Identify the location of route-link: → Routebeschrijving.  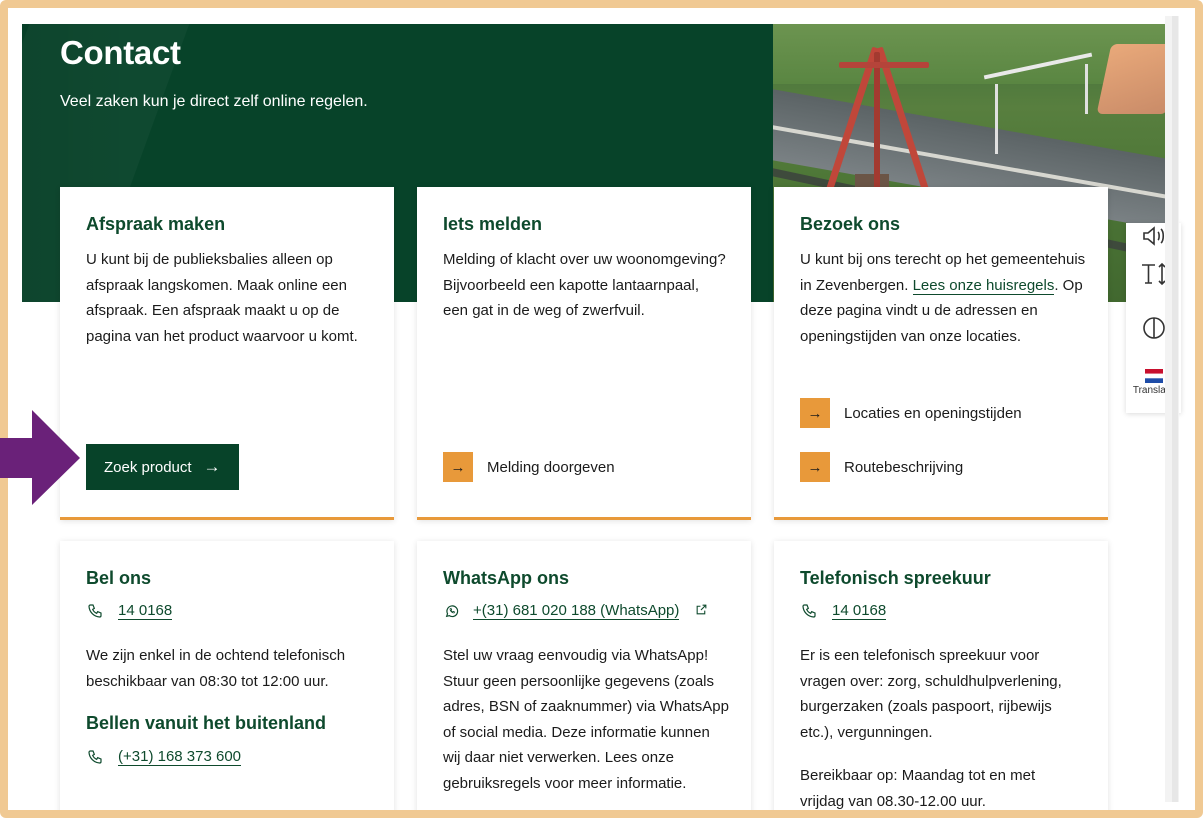
(881, 467).